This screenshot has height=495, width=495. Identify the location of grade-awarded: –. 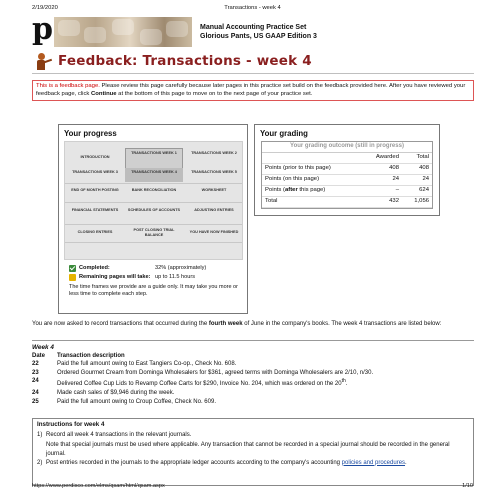
(387, 191).